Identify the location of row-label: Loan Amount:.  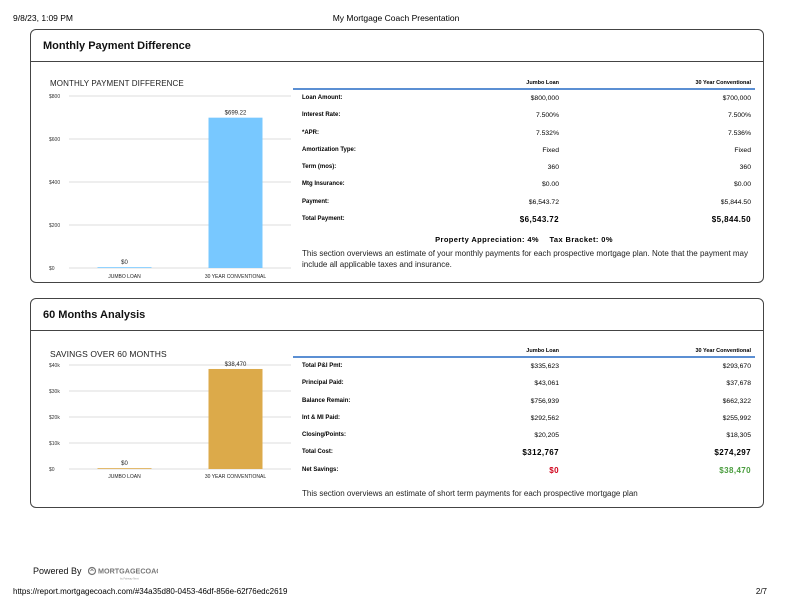
(322, 98).